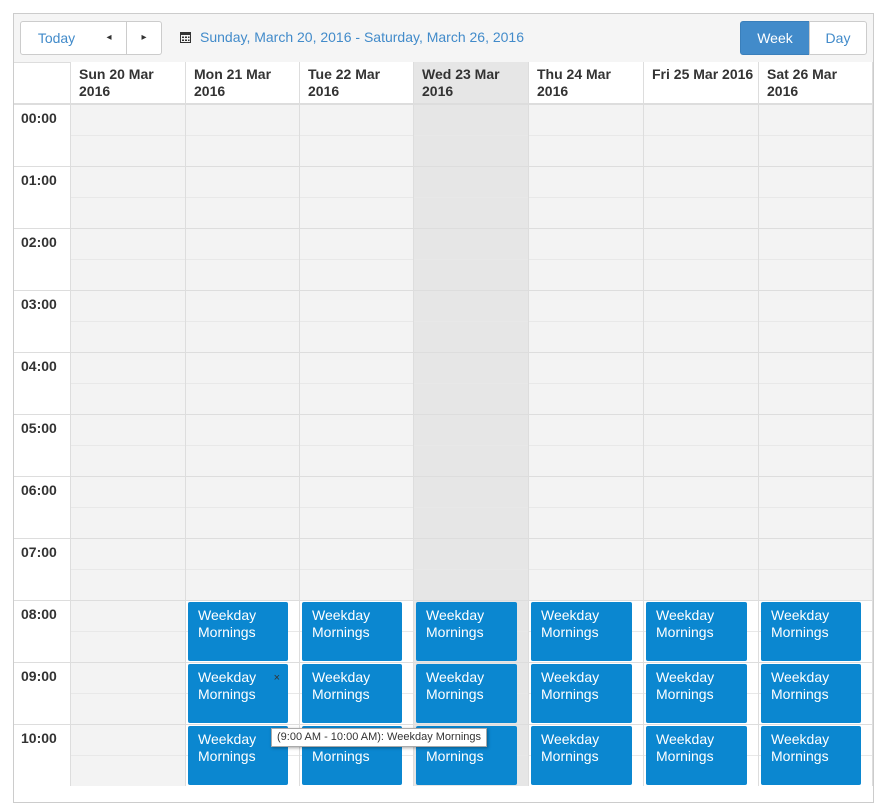 Image resolution: width=886 pixels, height=804 pixels. Describe the element at coordinates (701, 83) in the screenshot. I see `day-header: Fri 25 Mar 2016` at that location.